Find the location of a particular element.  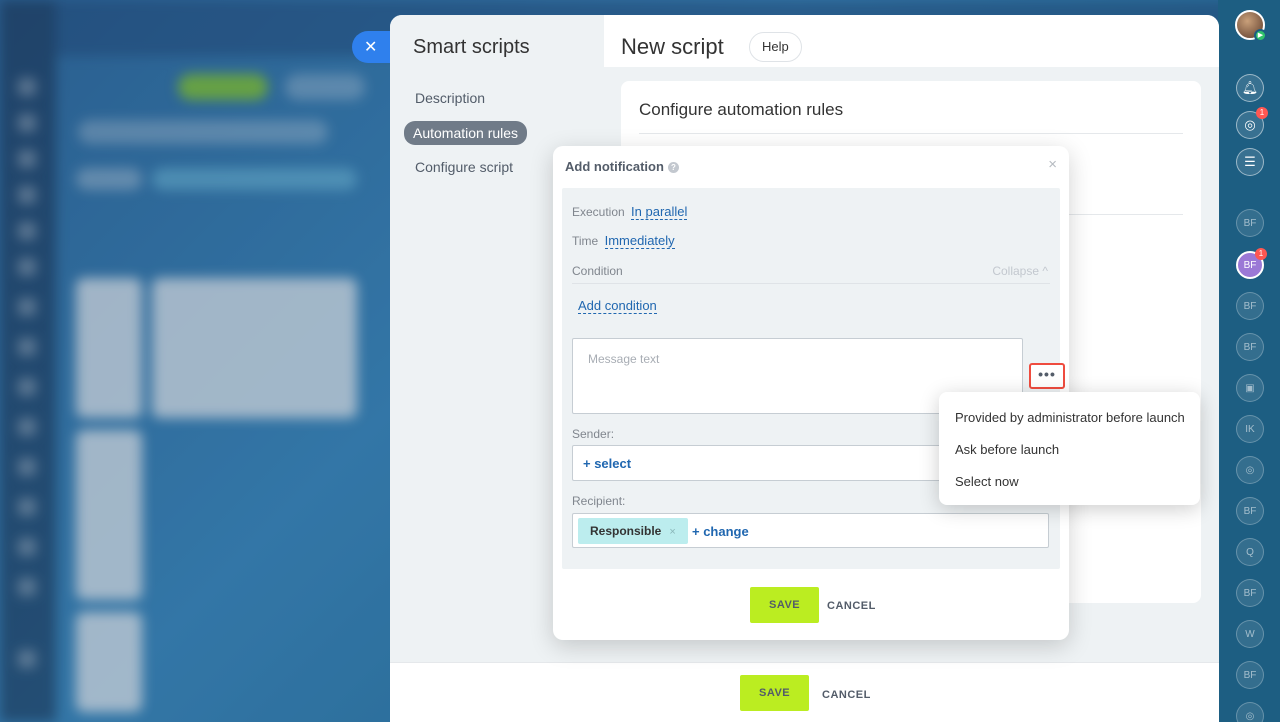

recipient-tag: Responsible × is located at coordinates (633, 531).